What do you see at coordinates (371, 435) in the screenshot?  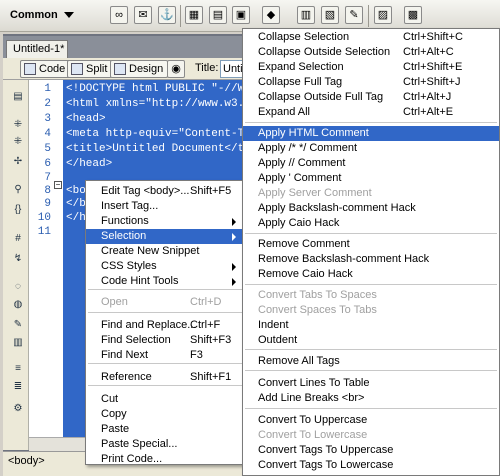 I see `sel-convert-to-lowercase: Convert To Lowercase` at bounding box center [371, 435].